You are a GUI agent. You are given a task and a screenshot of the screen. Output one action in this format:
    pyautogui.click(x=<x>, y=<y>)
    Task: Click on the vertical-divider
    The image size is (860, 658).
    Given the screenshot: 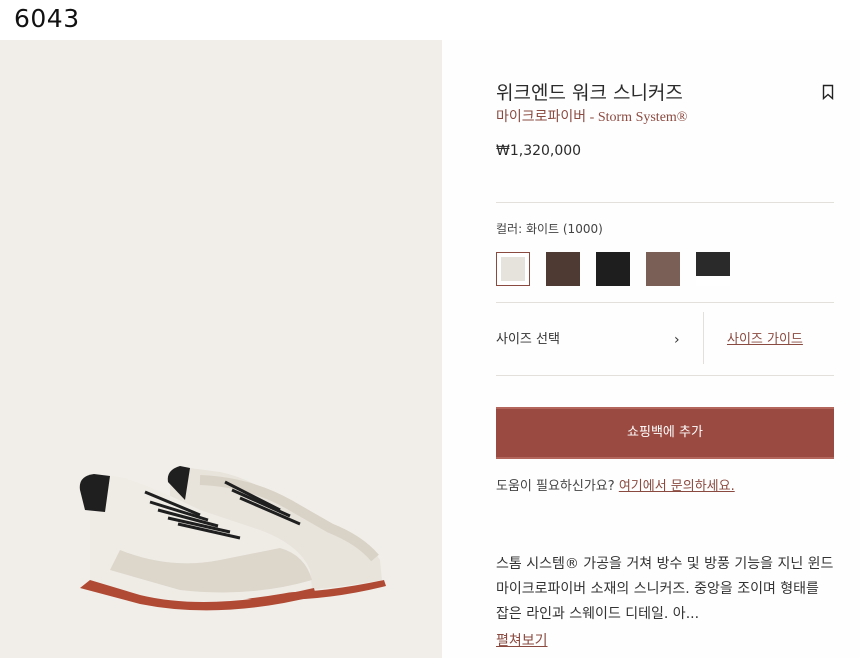 What is the action you would take?
    pyautogui.click(x=703, y=338)
    